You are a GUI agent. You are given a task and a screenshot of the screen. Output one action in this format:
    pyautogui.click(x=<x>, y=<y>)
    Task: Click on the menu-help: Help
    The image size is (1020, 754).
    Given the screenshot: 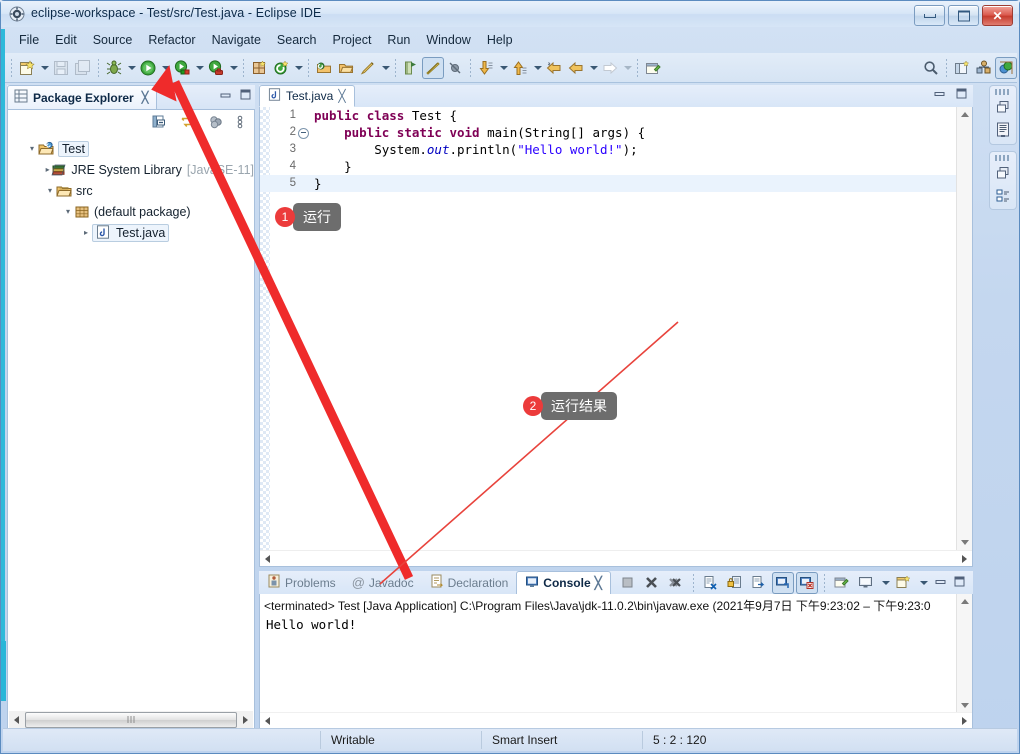 What is the action you would take?
    pyautogui.click(x=500, y=40)
    